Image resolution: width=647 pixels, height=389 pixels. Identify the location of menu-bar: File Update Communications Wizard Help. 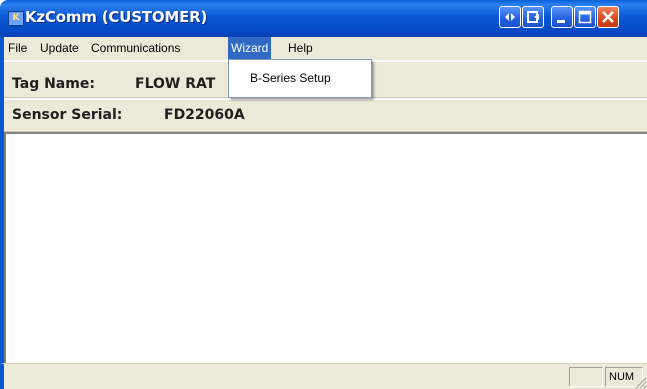
(323, 48).